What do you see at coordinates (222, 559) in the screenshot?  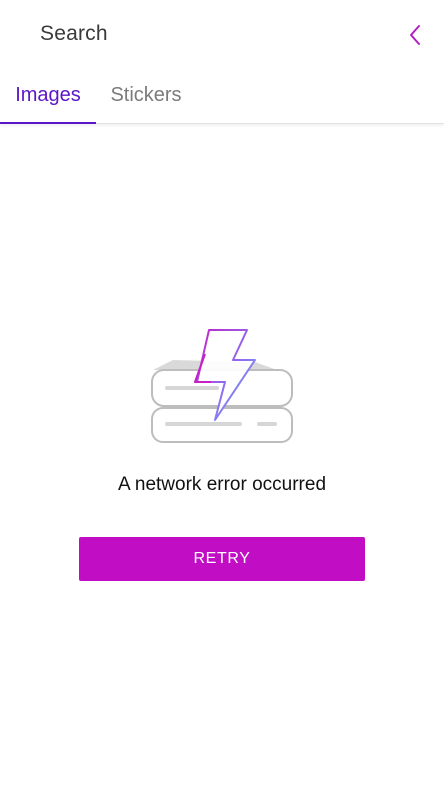 I see `retry-button: RETRY` at bounding box center [222, 559].